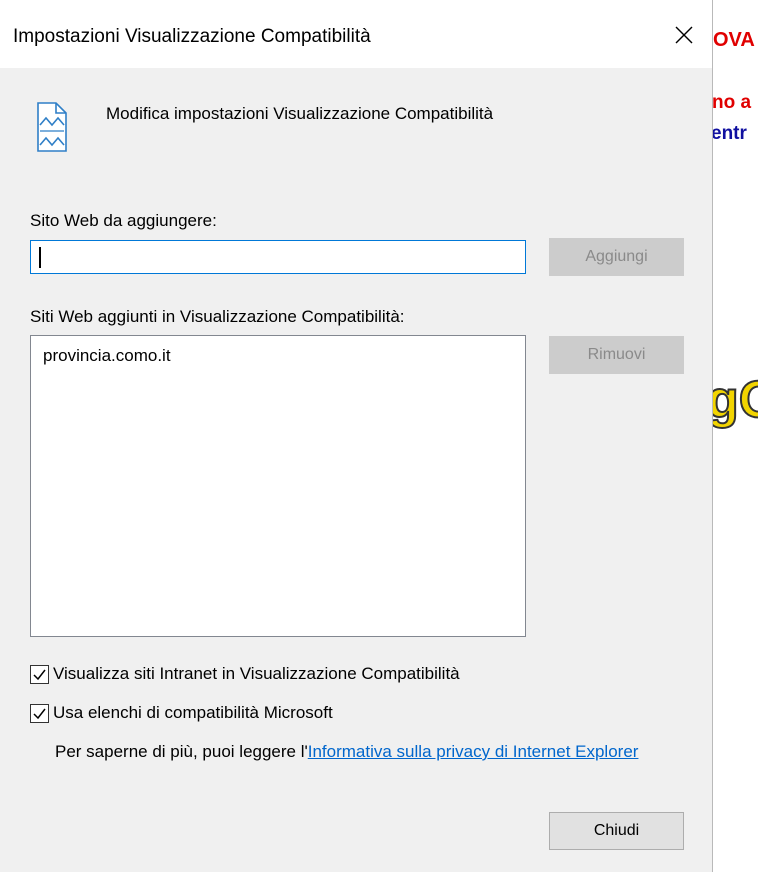 The width and height of the screenshot is (758, 872). I want to click on microsoft-lists-checkbox, so click(39, 713).